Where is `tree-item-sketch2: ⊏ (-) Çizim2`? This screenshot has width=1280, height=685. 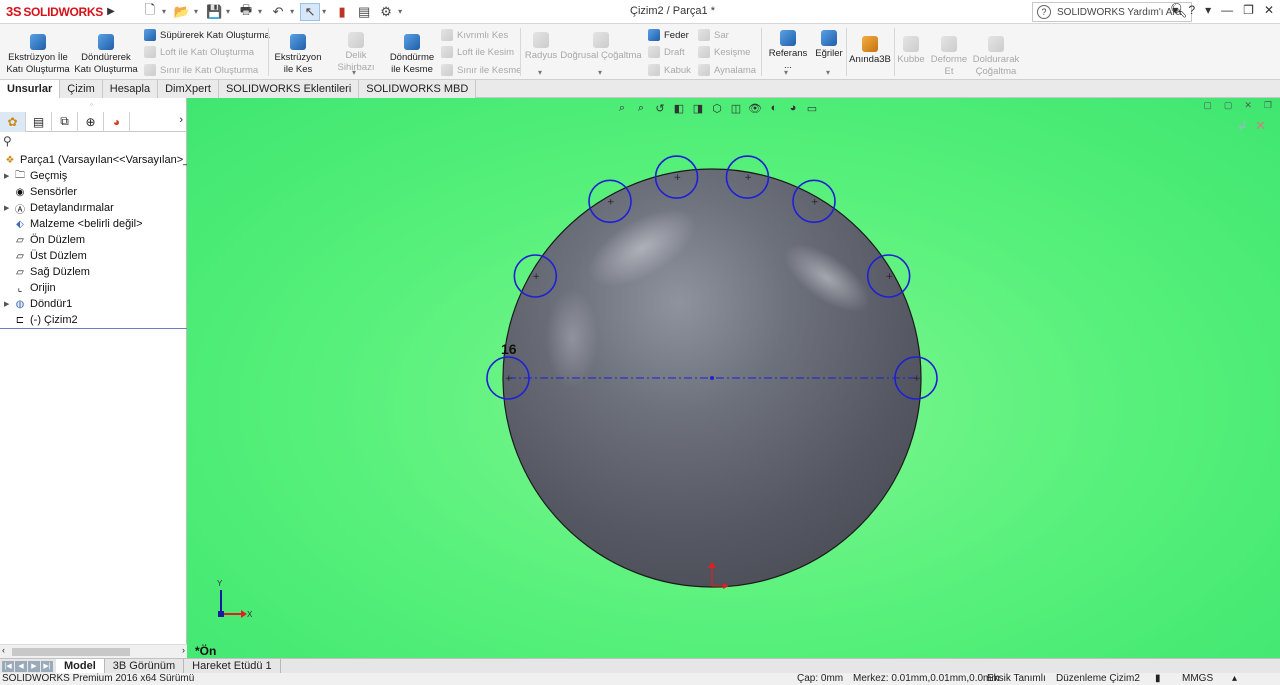
tree-item-sketch2: ⊏ (-) Çizim2 is located at coordinates (41, 320).